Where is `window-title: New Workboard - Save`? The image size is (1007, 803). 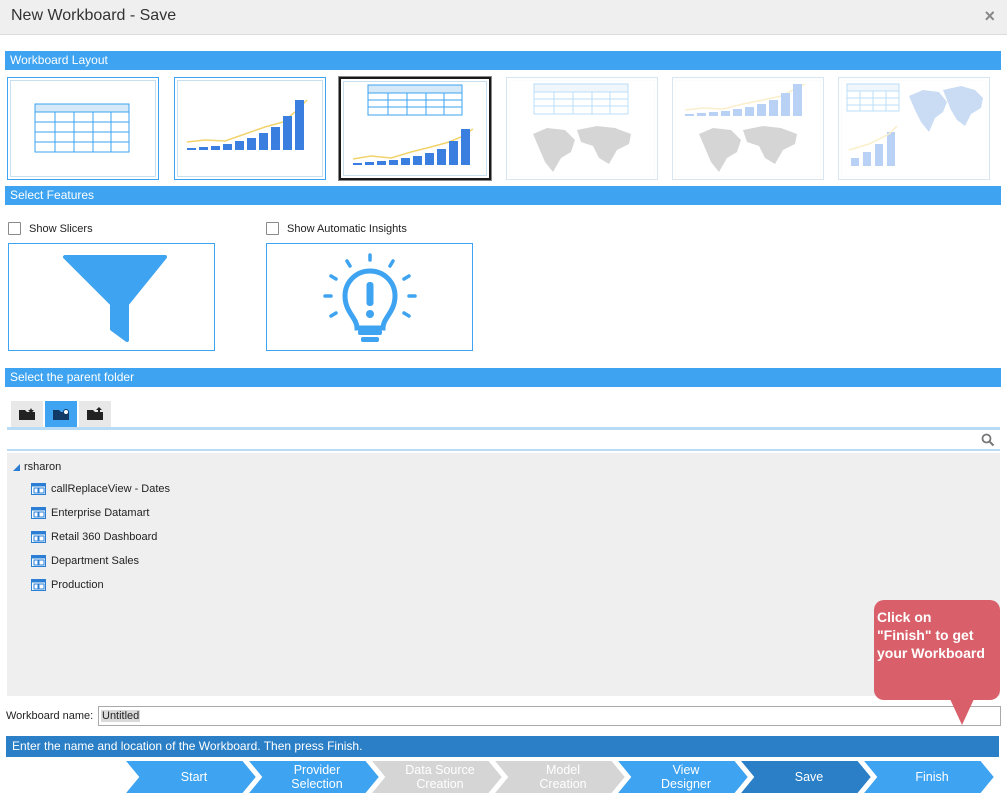
window-title: New Workboard - Save is located at coordinates (94, 15).